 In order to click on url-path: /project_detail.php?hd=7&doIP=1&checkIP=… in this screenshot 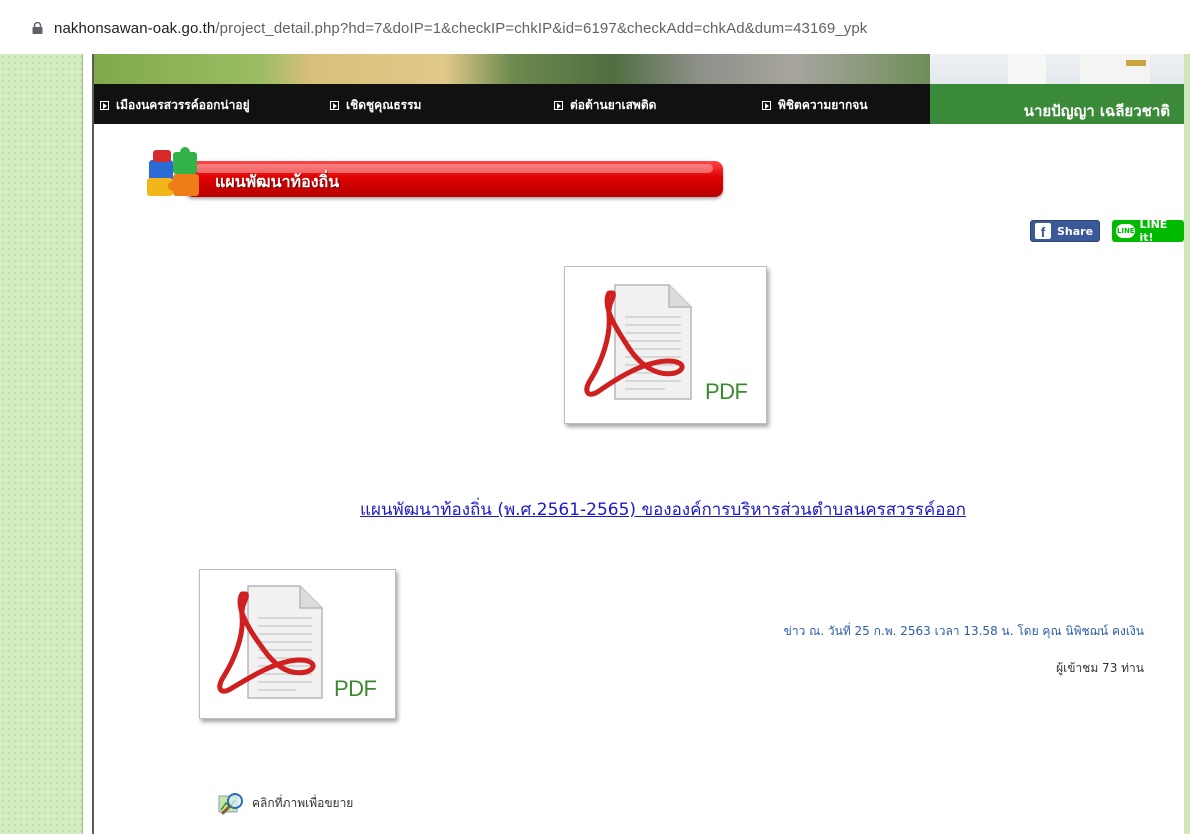, I will do `click(541, 28)`.